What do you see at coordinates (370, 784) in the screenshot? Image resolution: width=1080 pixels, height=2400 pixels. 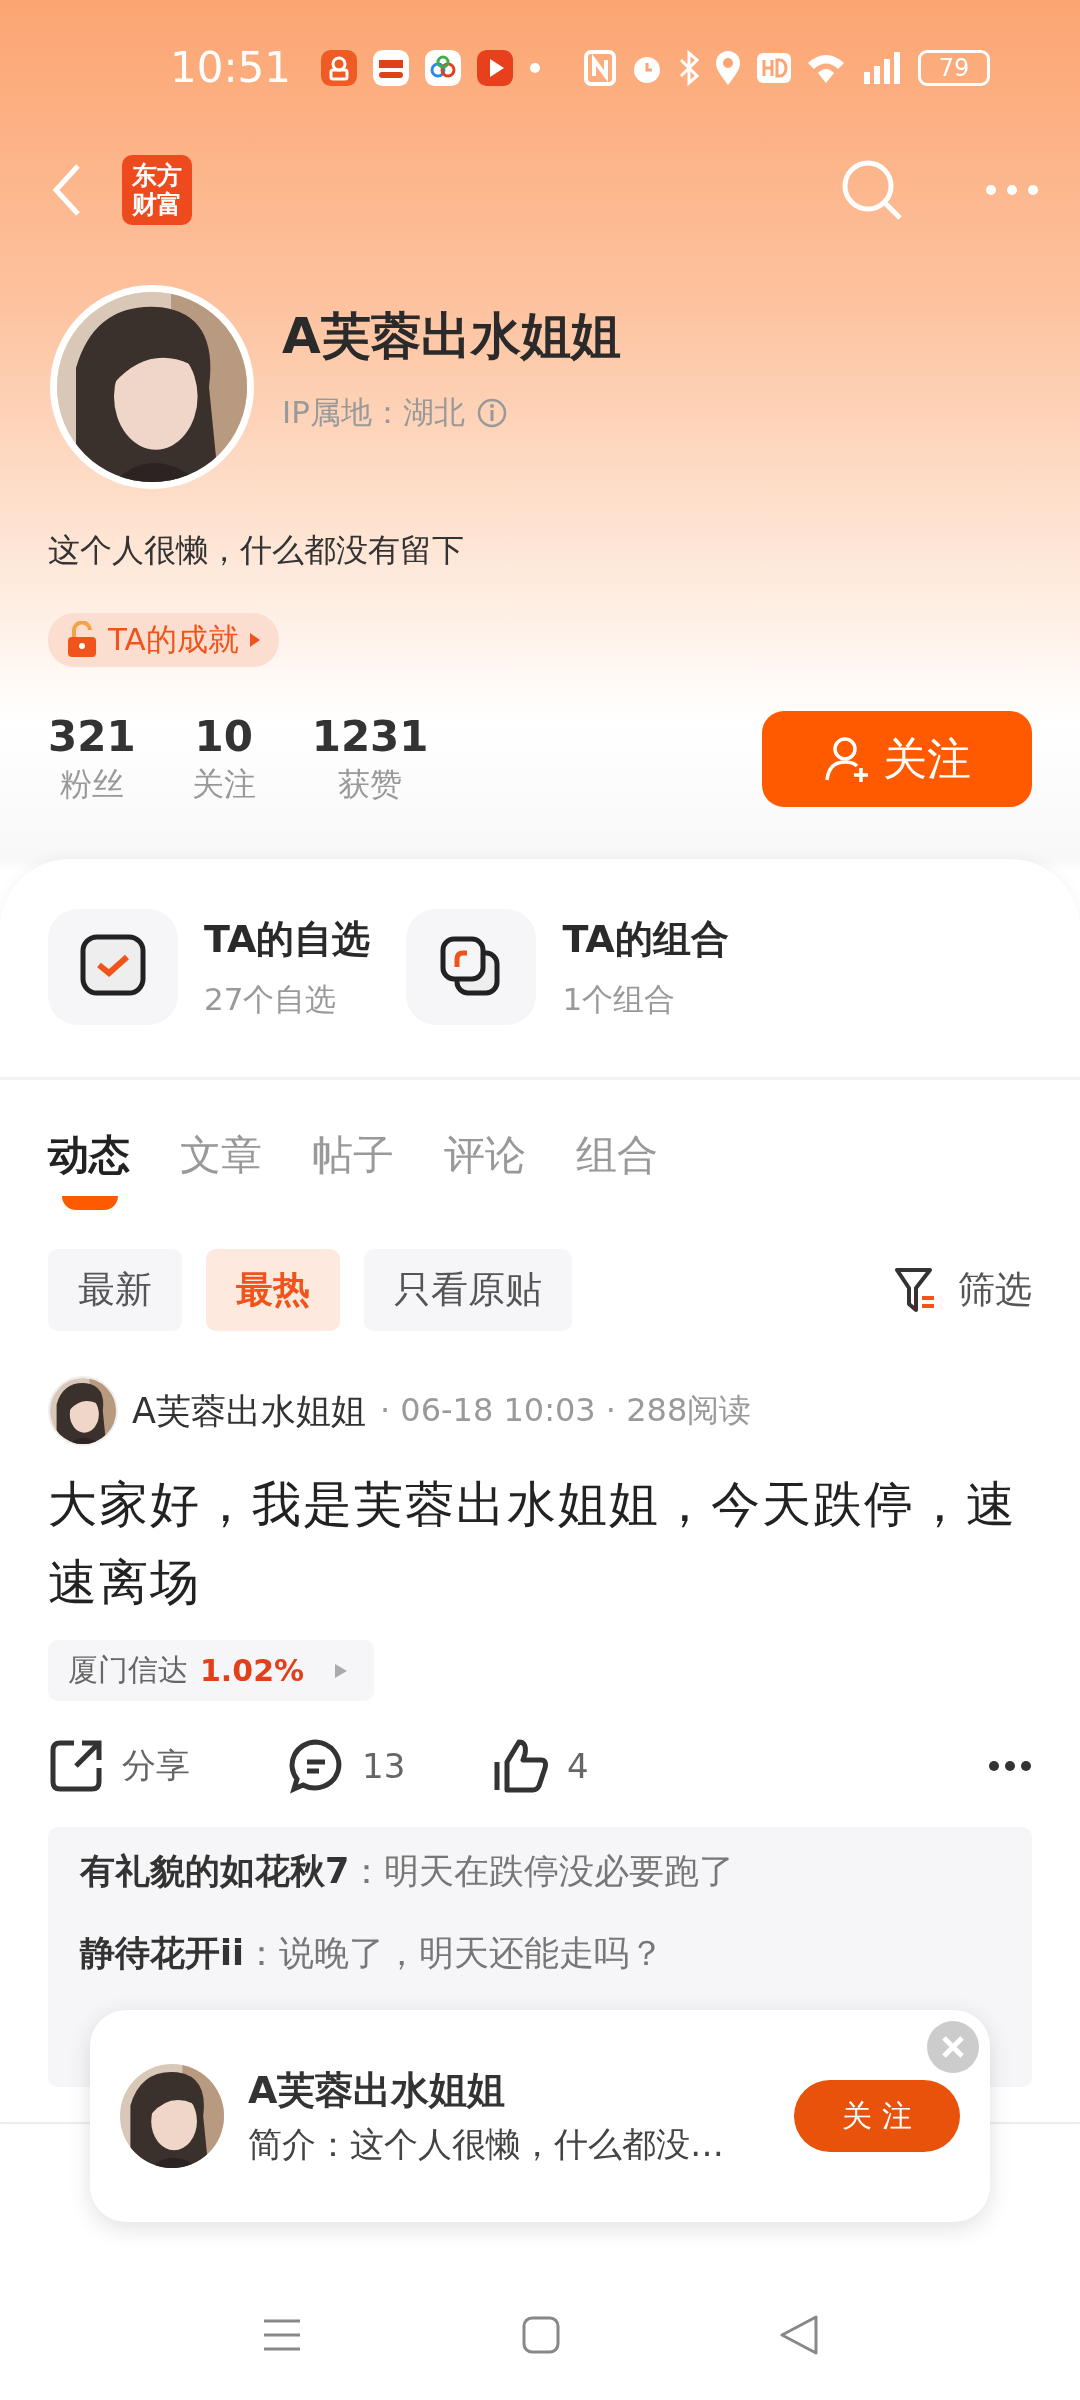 I see `stat-label: 获赞` at bounding box center [370, 784].